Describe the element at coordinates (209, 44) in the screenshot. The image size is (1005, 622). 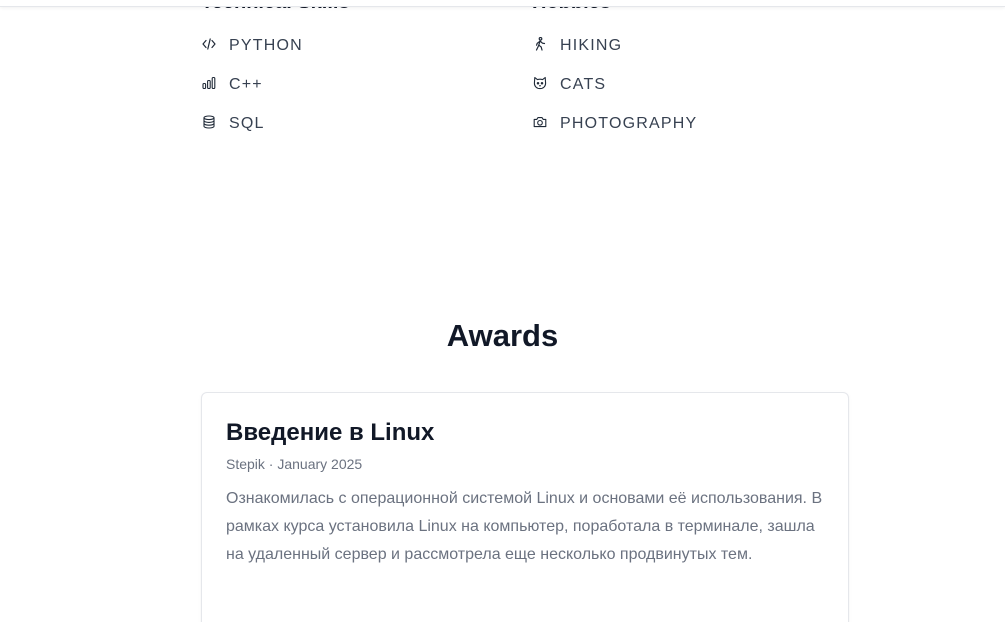
I see `code-icon` at that location.